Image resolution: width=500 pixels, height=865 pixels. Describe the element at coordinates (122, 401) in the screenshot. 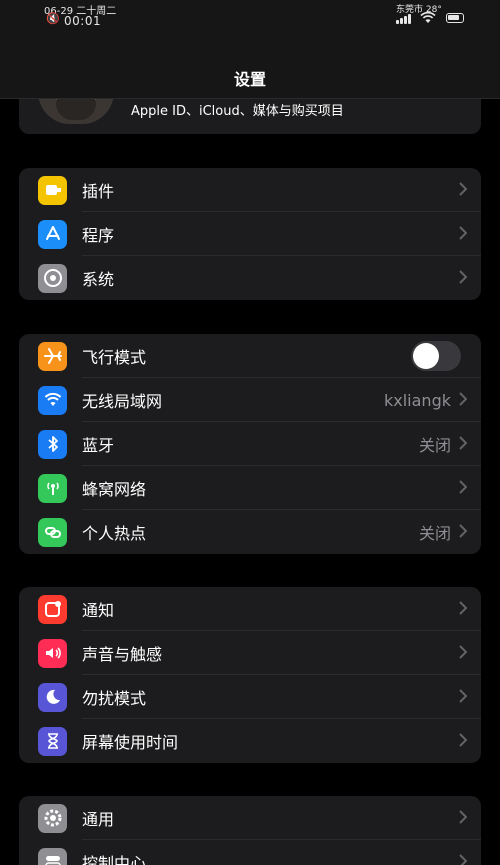

I see `row-label: 无线局域网` at that location.